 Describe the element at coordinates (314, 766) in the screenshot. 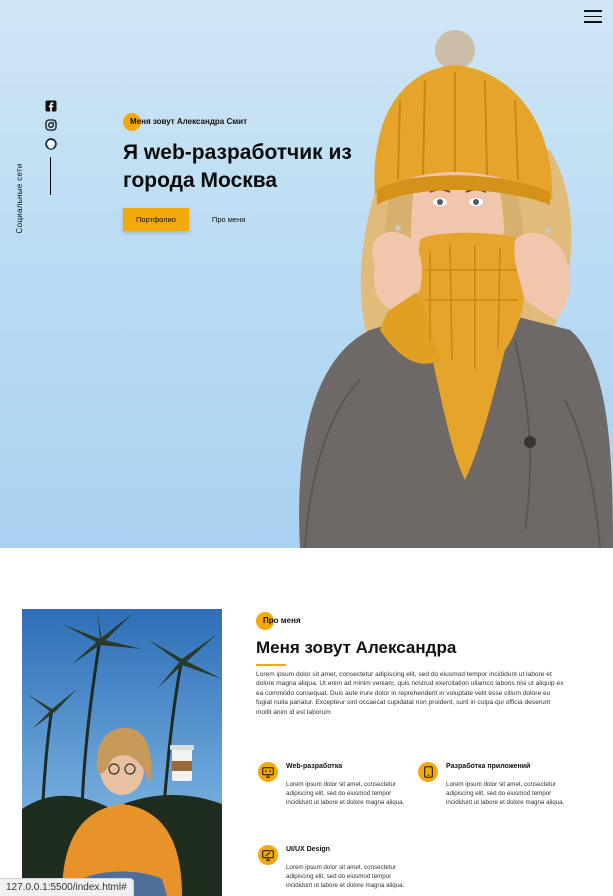

I see `service-name: Web-разработка` at that location.